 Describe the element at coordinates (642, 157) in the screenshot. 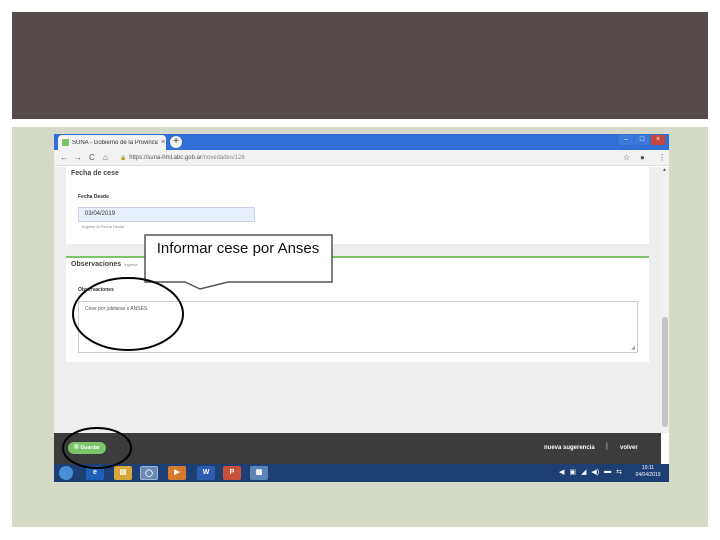

I see `account-icon: ●` at that location.